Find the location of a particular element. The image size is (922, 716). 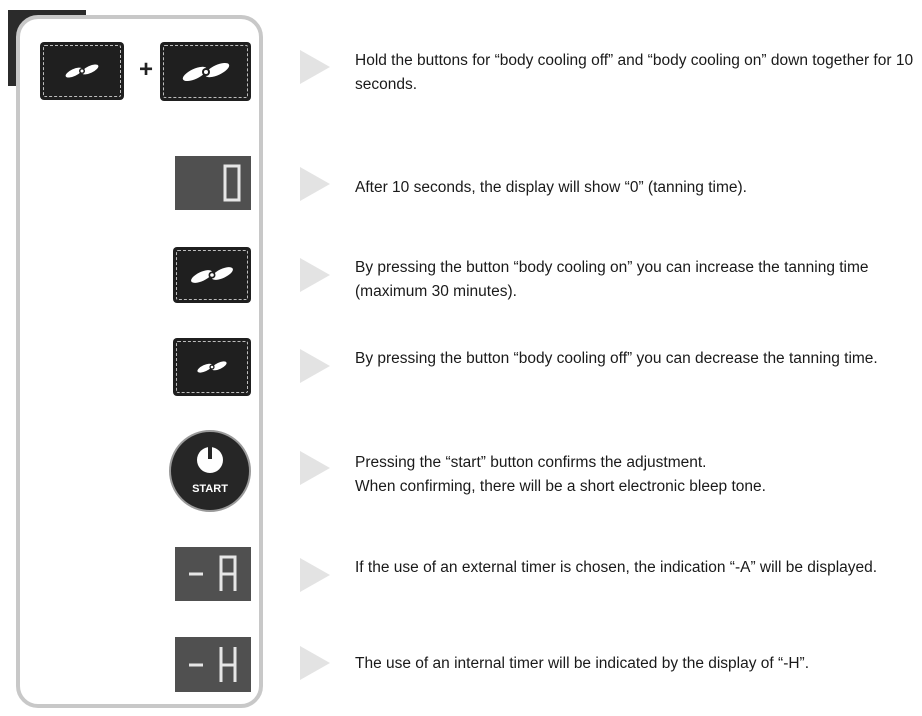

body-cooling-off-button-step is located at coordinates (212, 367).